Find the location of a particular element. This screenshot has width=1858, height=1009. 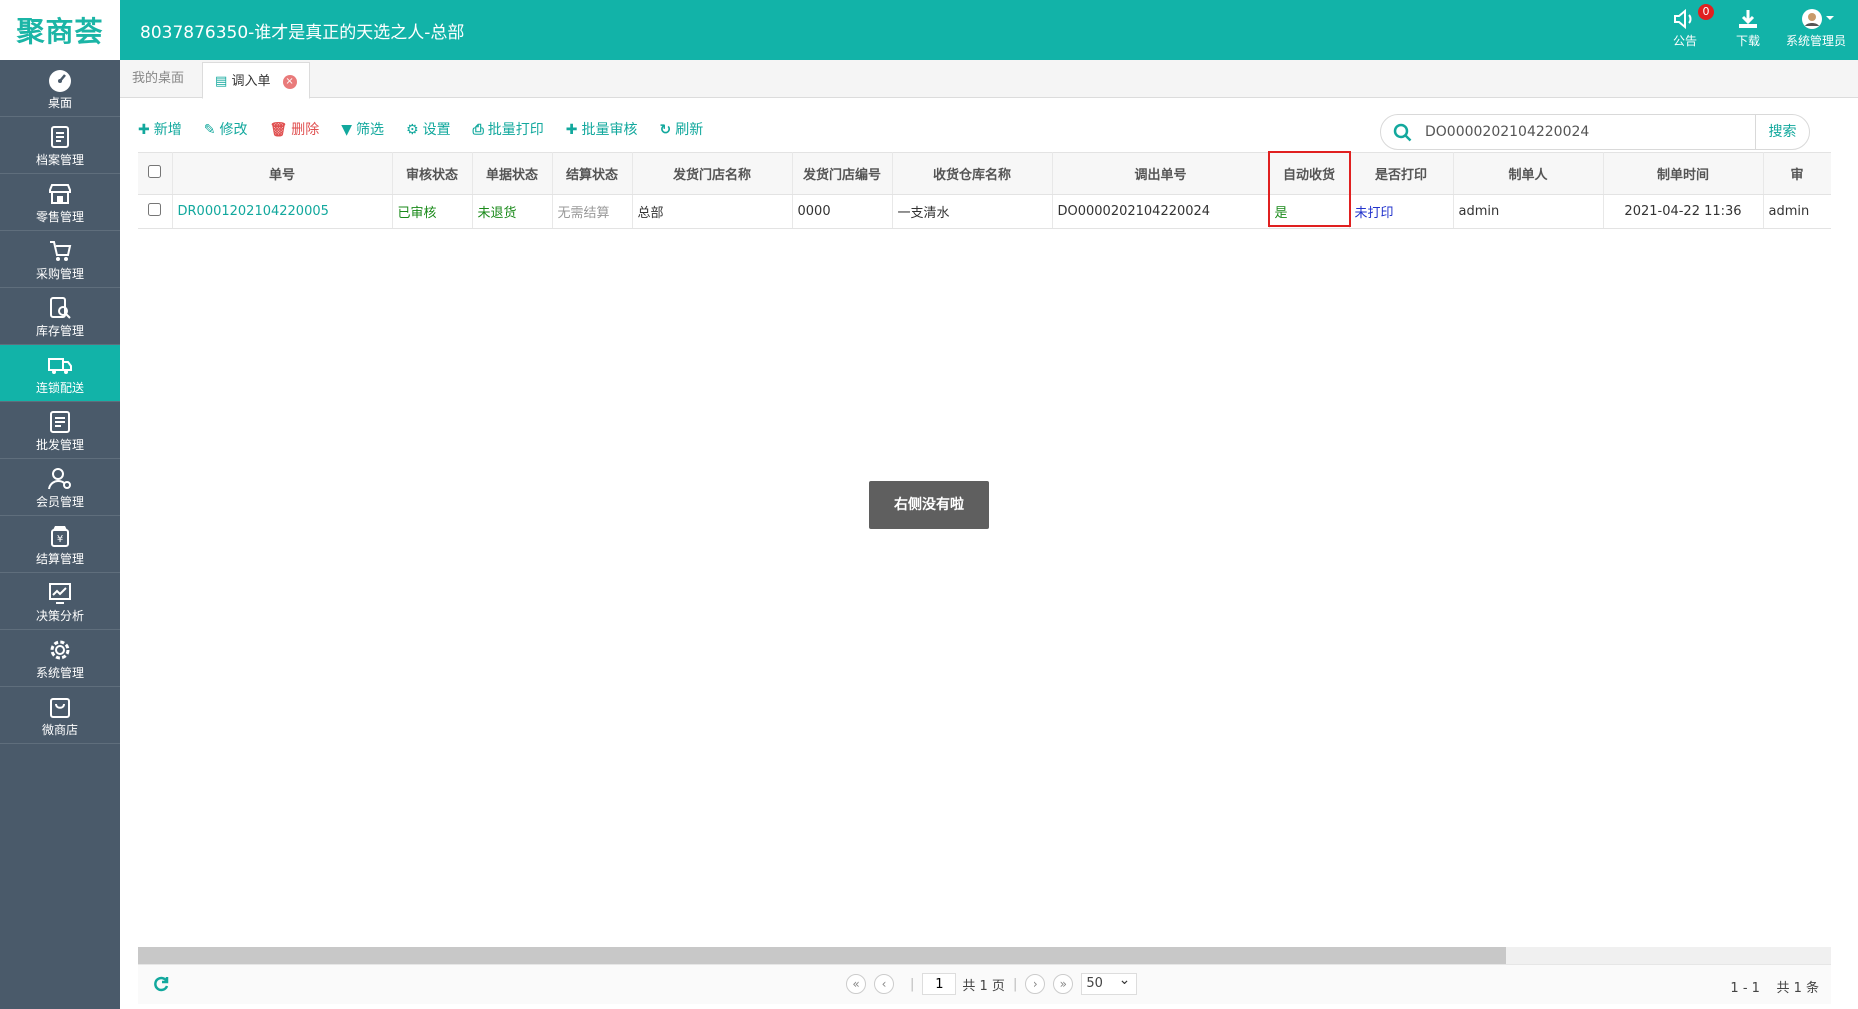

col-creator: 制单人 is located at coordinates (1528, 173).